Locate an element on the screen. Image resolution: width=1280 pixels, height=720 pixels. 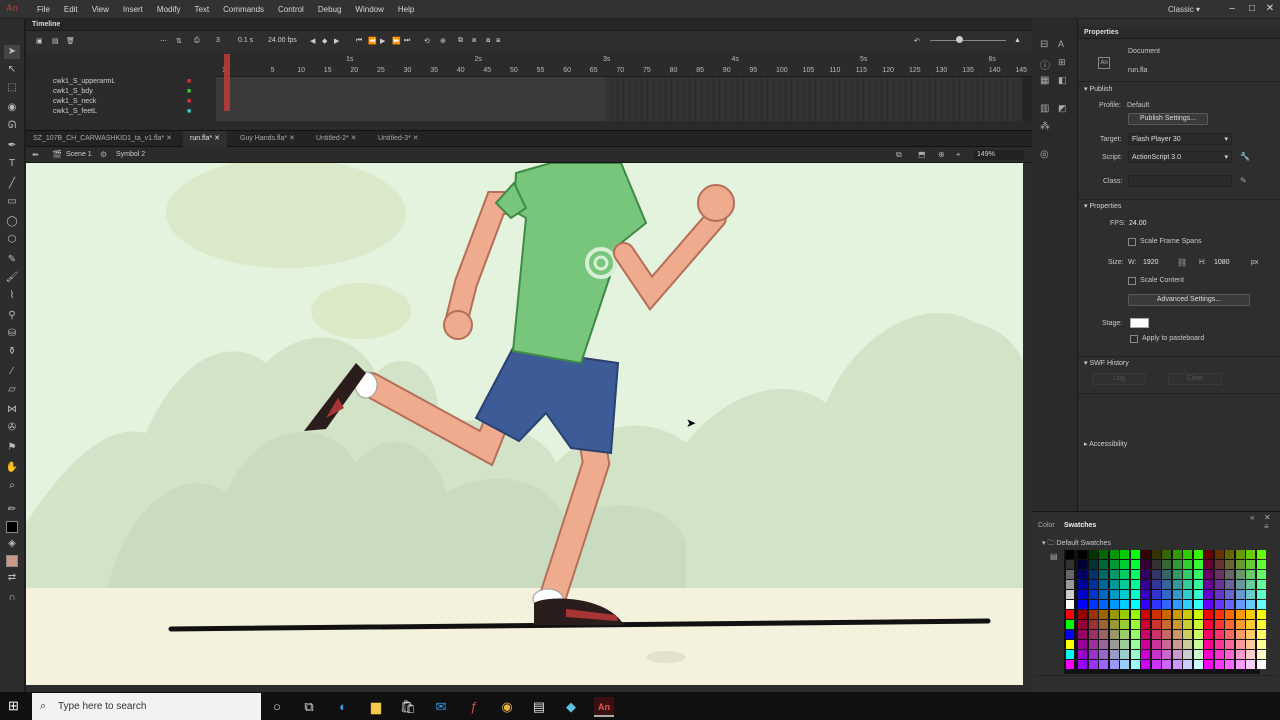
link-icon: ⛓ is located at coordinates (1182, 262).